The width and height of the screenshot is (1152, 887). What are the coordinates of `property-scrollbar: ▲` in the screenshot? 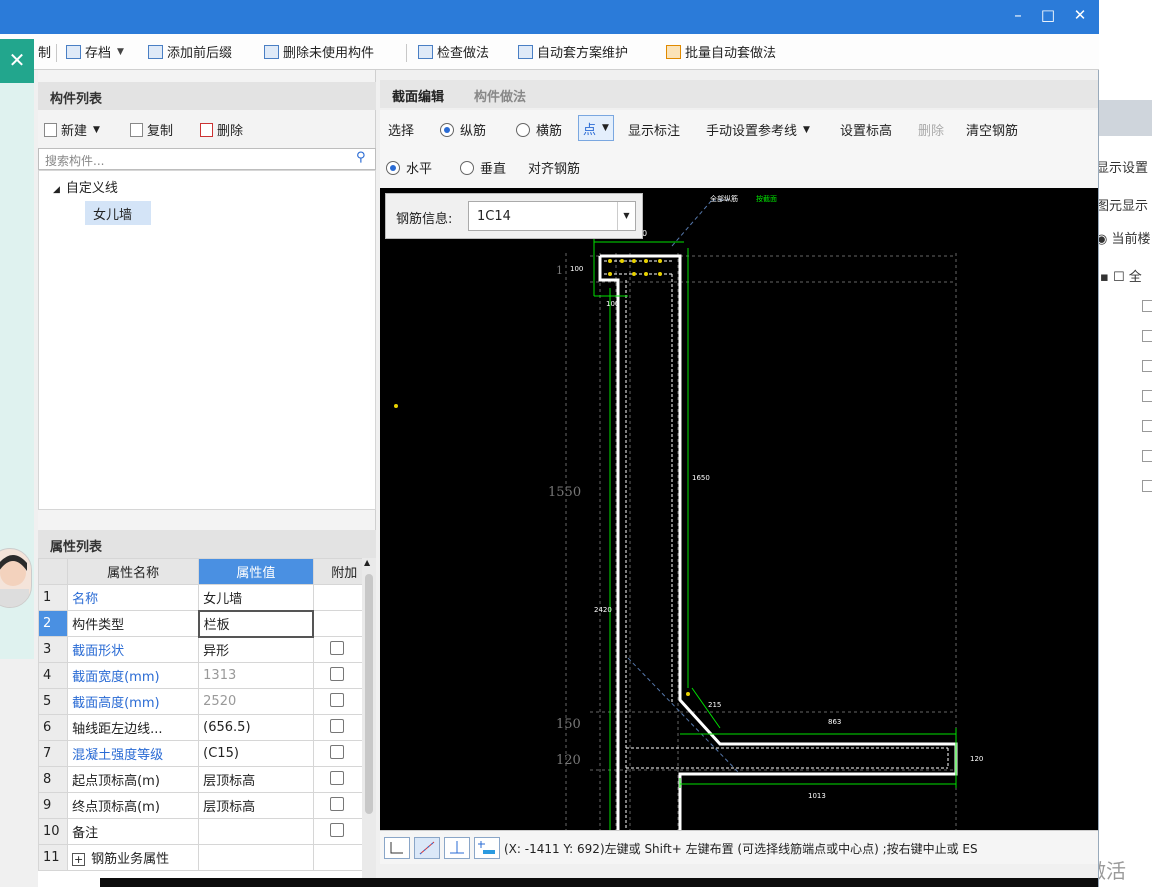 It's located at (369, 722).